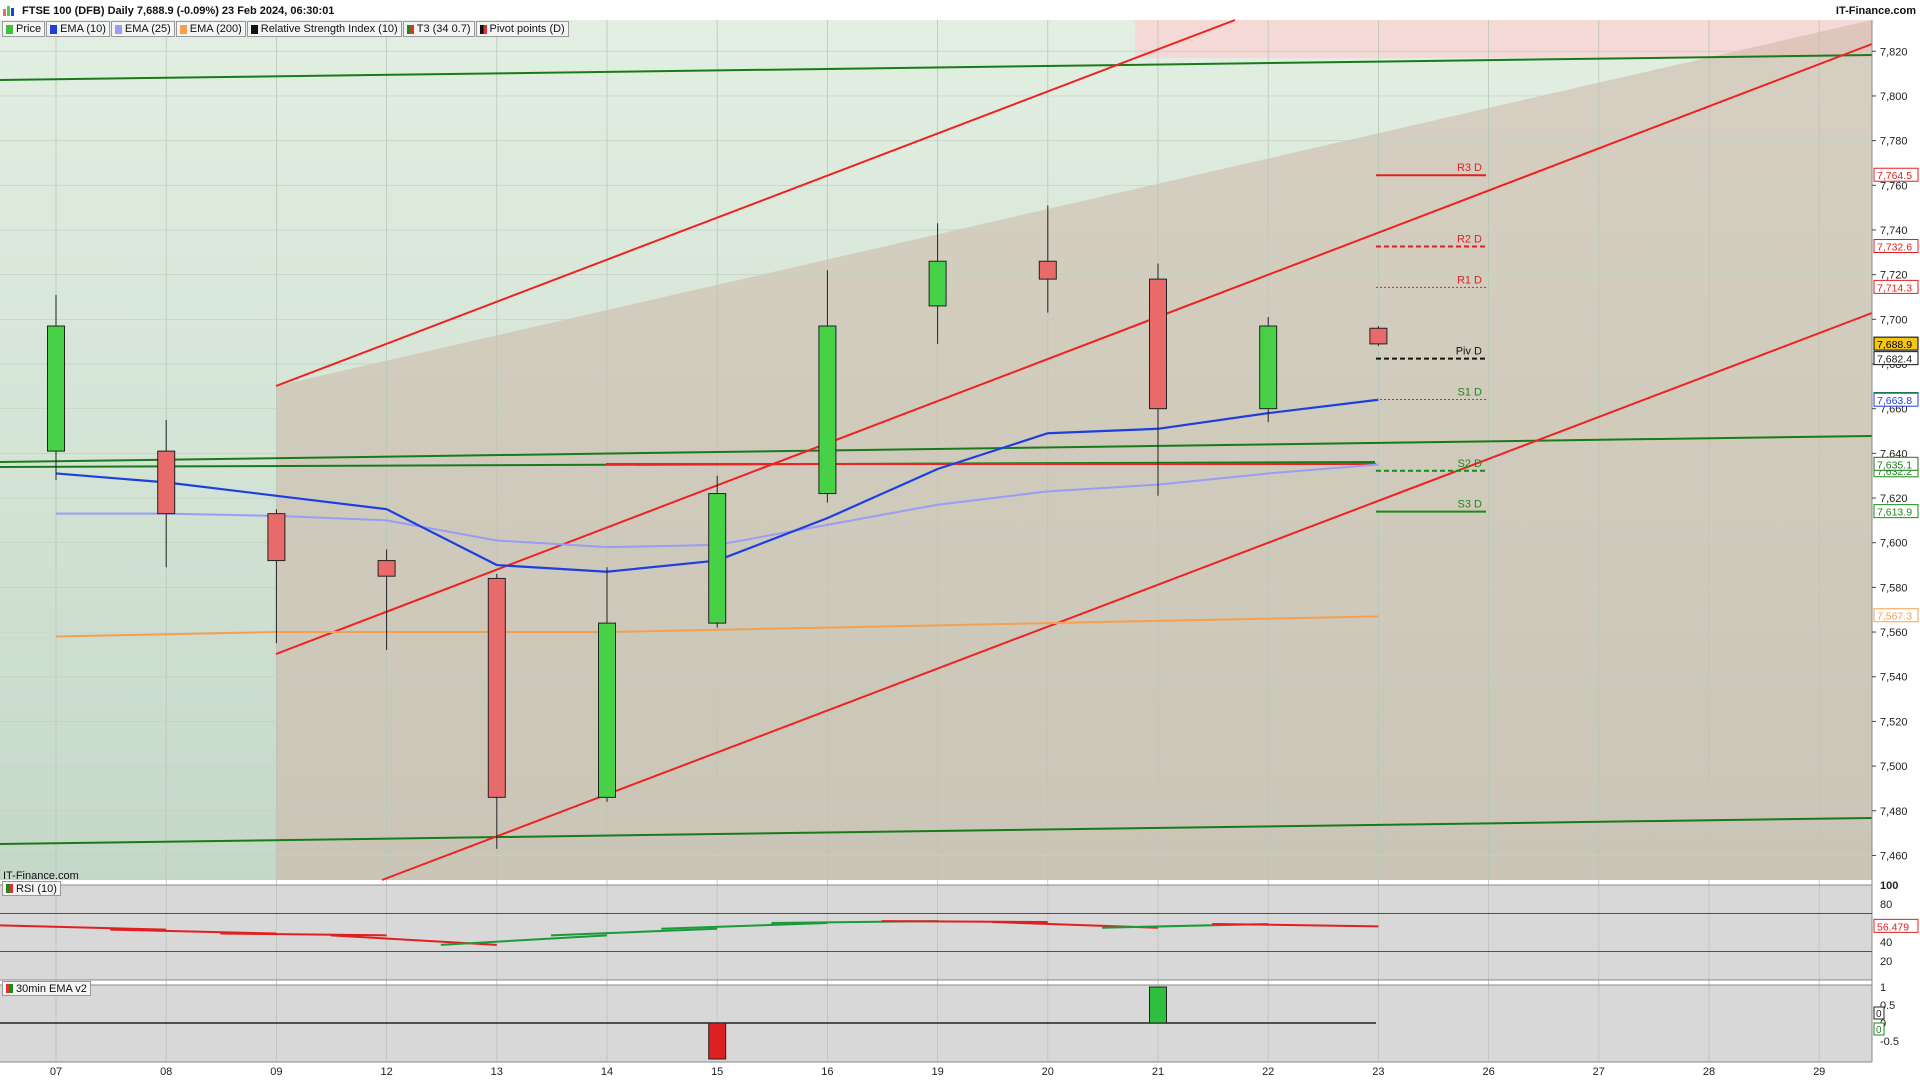  What do you see at coordinates (8, 11) in the screenshot?
I see `chart-bars-icon` at bounding box center [8, 11].